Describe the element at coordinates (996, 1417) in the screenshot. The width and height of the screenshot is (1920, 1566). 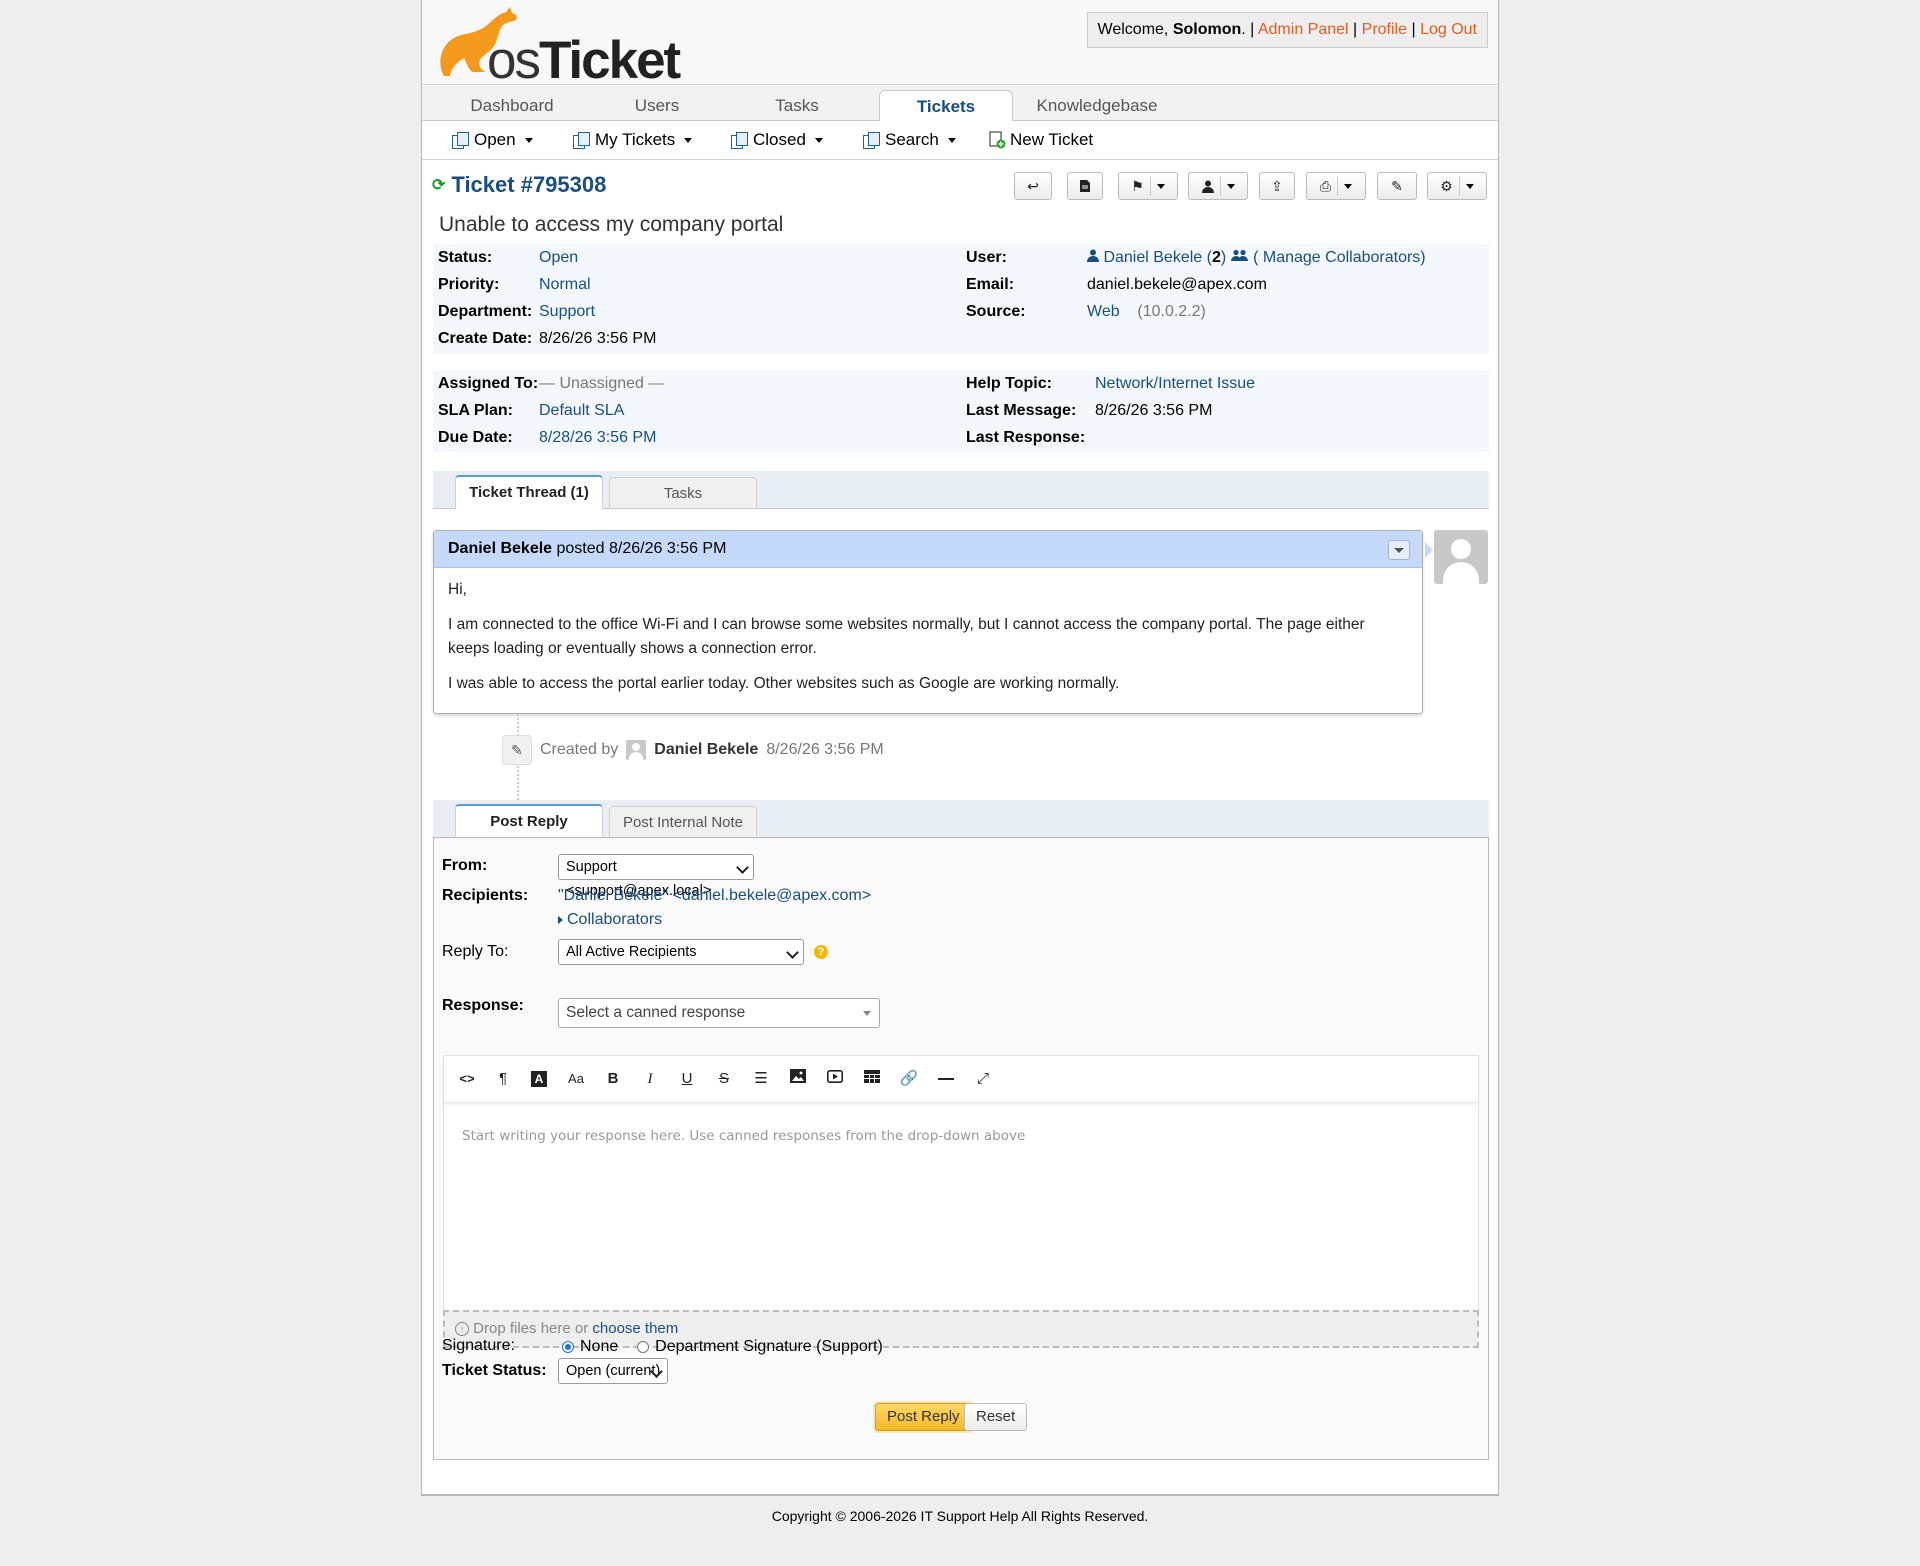
I see `reset-button: Reset` at that location.